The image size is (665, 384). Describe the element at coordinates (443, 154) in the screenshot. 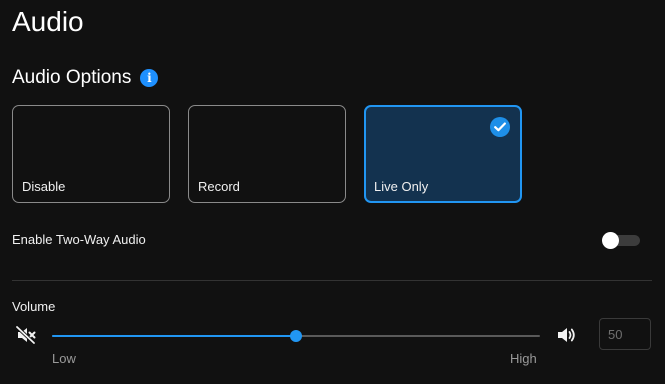

I see `option-card-live-only: Live Only` at that location.